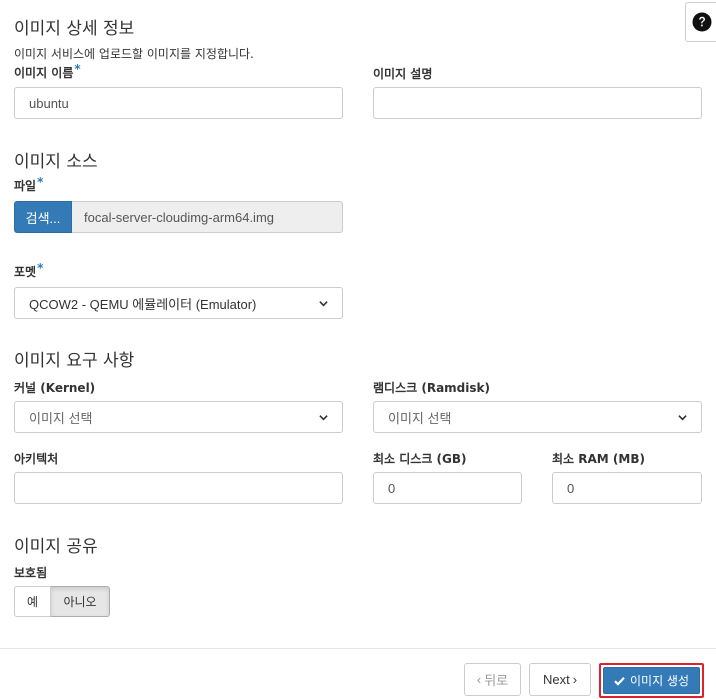 The width and height of the screenshot is (716, 699). What do you see at coordinates (358, 648) in the screenshot?
I see `footer-divider` at bounding box center [358, 648].